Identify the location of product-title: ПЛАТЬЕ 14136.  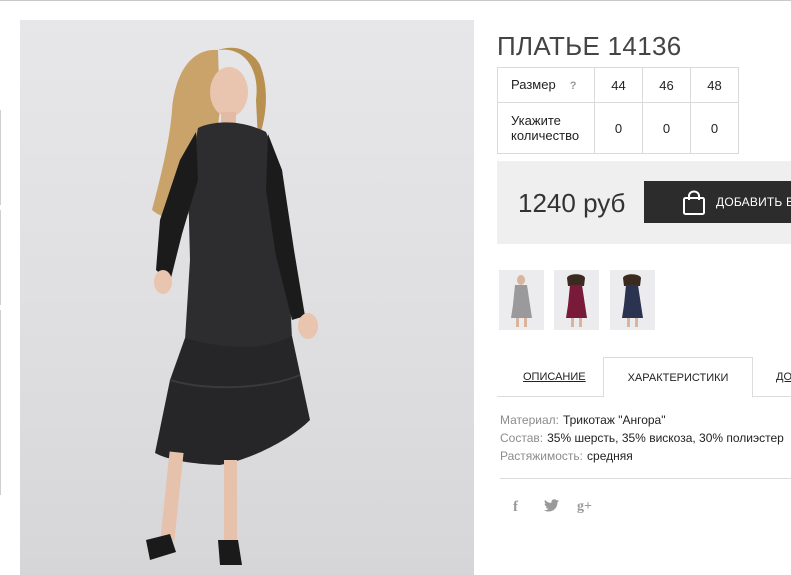
(589, 46).